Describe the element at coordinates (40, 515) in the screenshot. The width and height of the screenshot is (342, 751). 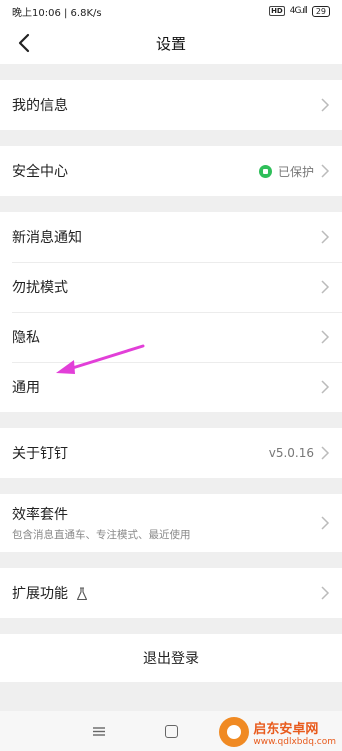
I see `row-label: 效率套件` at that location.